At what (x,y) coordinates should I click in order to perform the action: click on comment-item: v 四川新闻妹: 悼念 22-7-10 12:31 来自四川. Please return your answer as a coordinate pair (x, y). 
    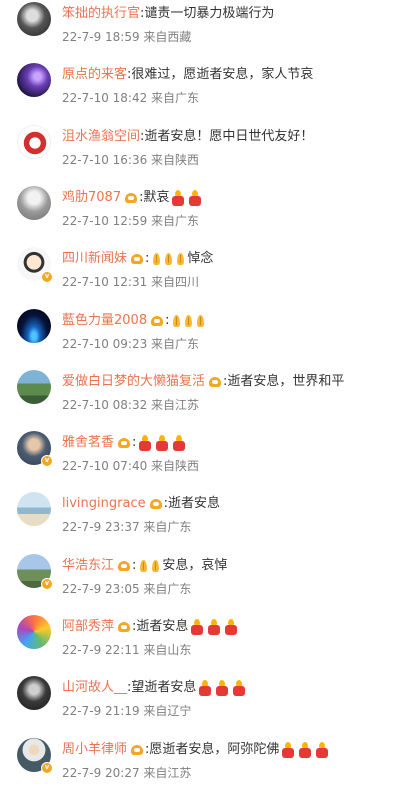
    Looking at the image, I should click on (210, 275).